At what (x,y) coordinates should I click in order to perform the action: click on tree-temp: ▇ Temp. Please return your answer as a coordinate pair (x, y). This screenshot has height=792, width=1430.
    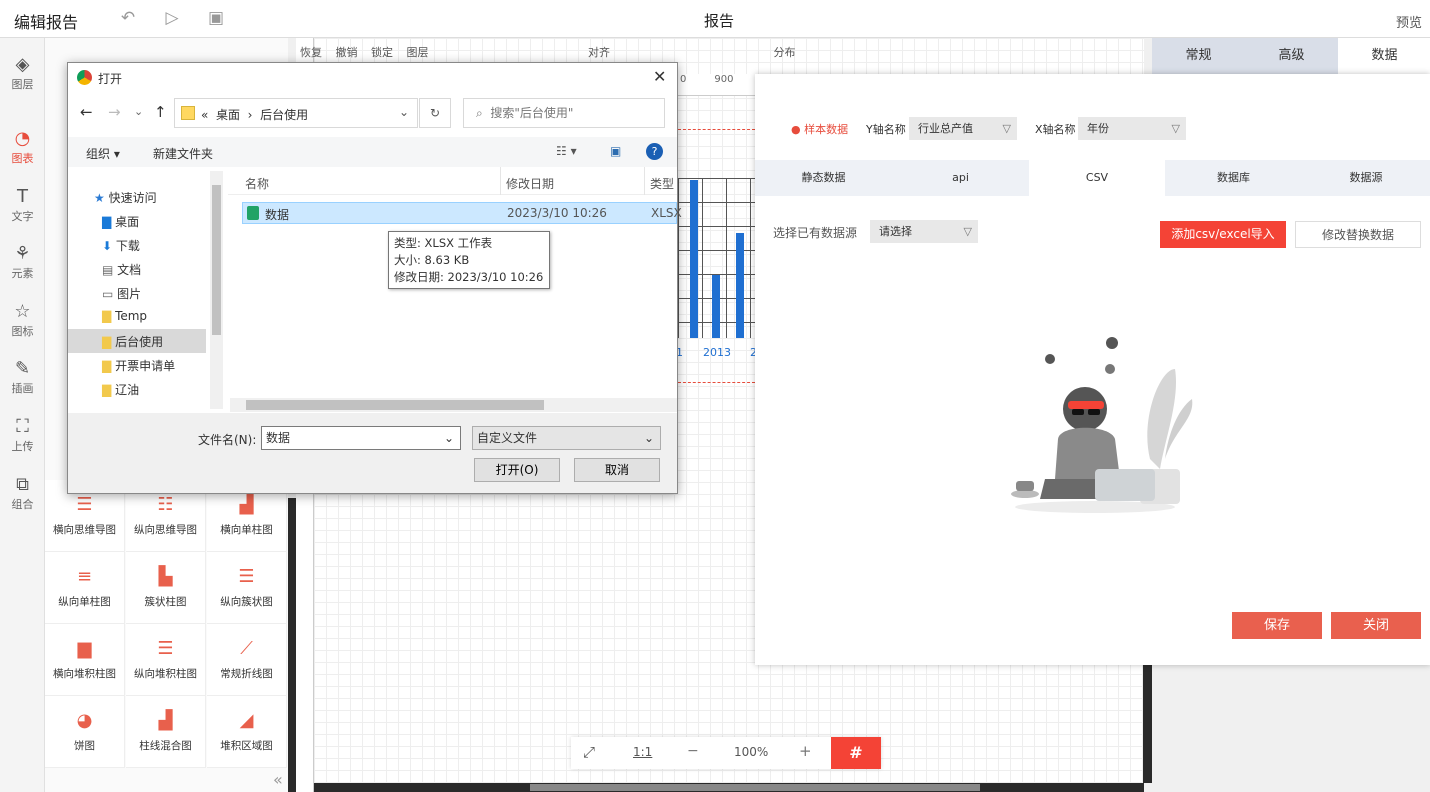
    Looking at the image, I should click on (124, 316).